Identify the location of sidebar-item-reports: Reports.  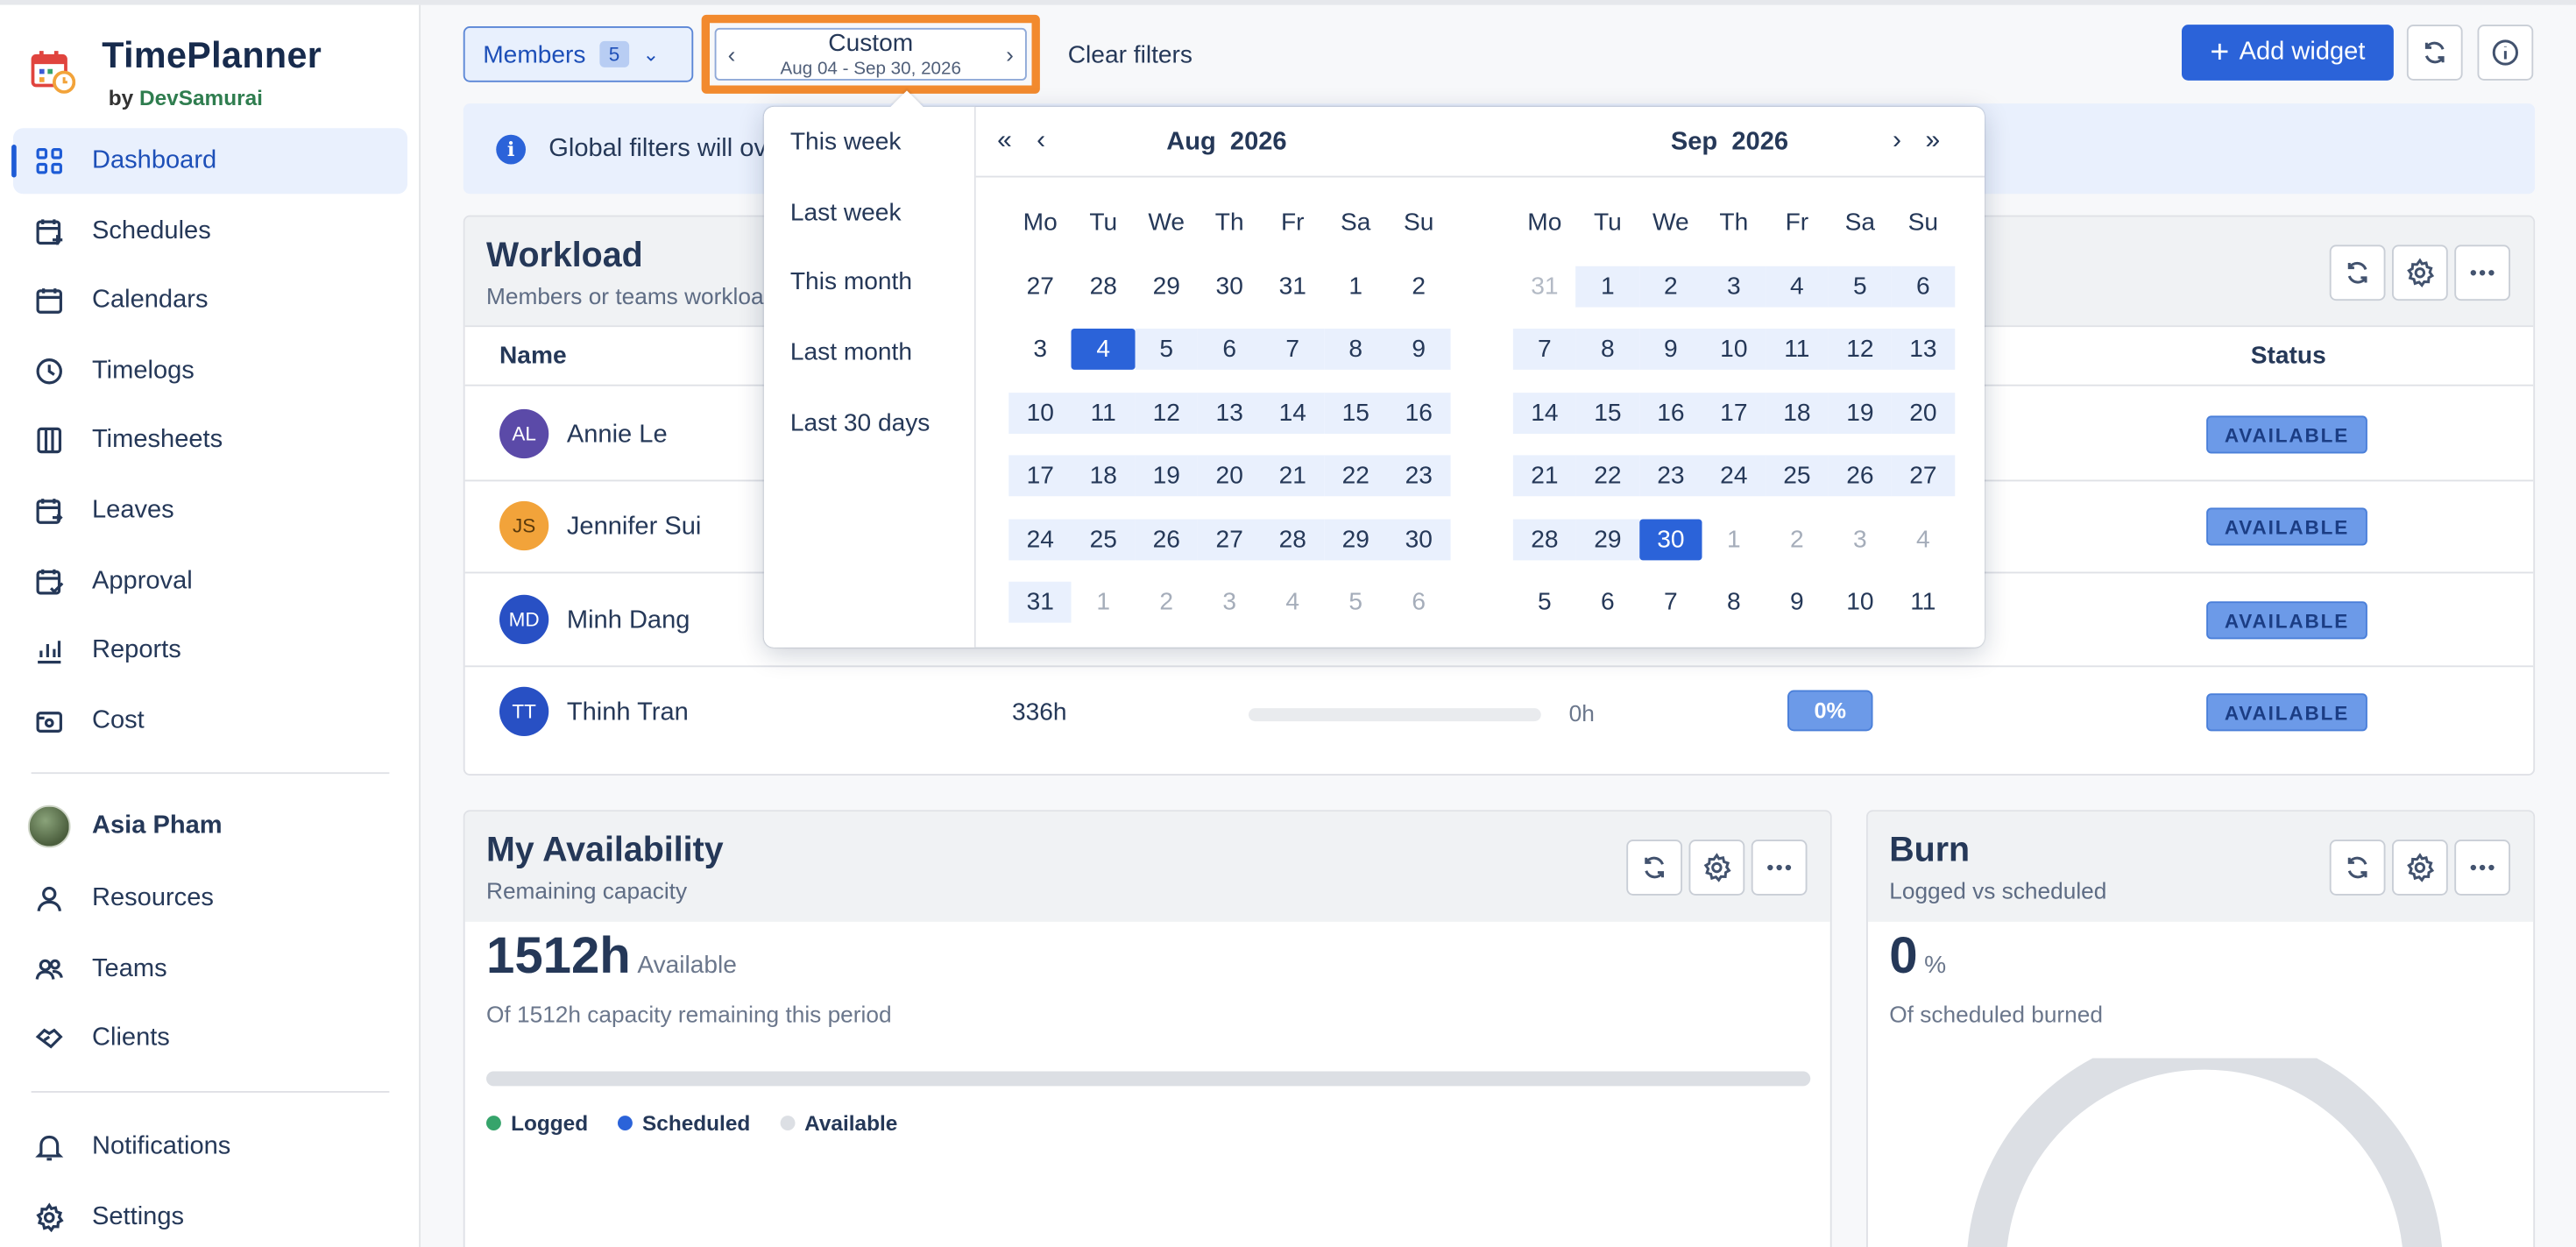
(210, 651).